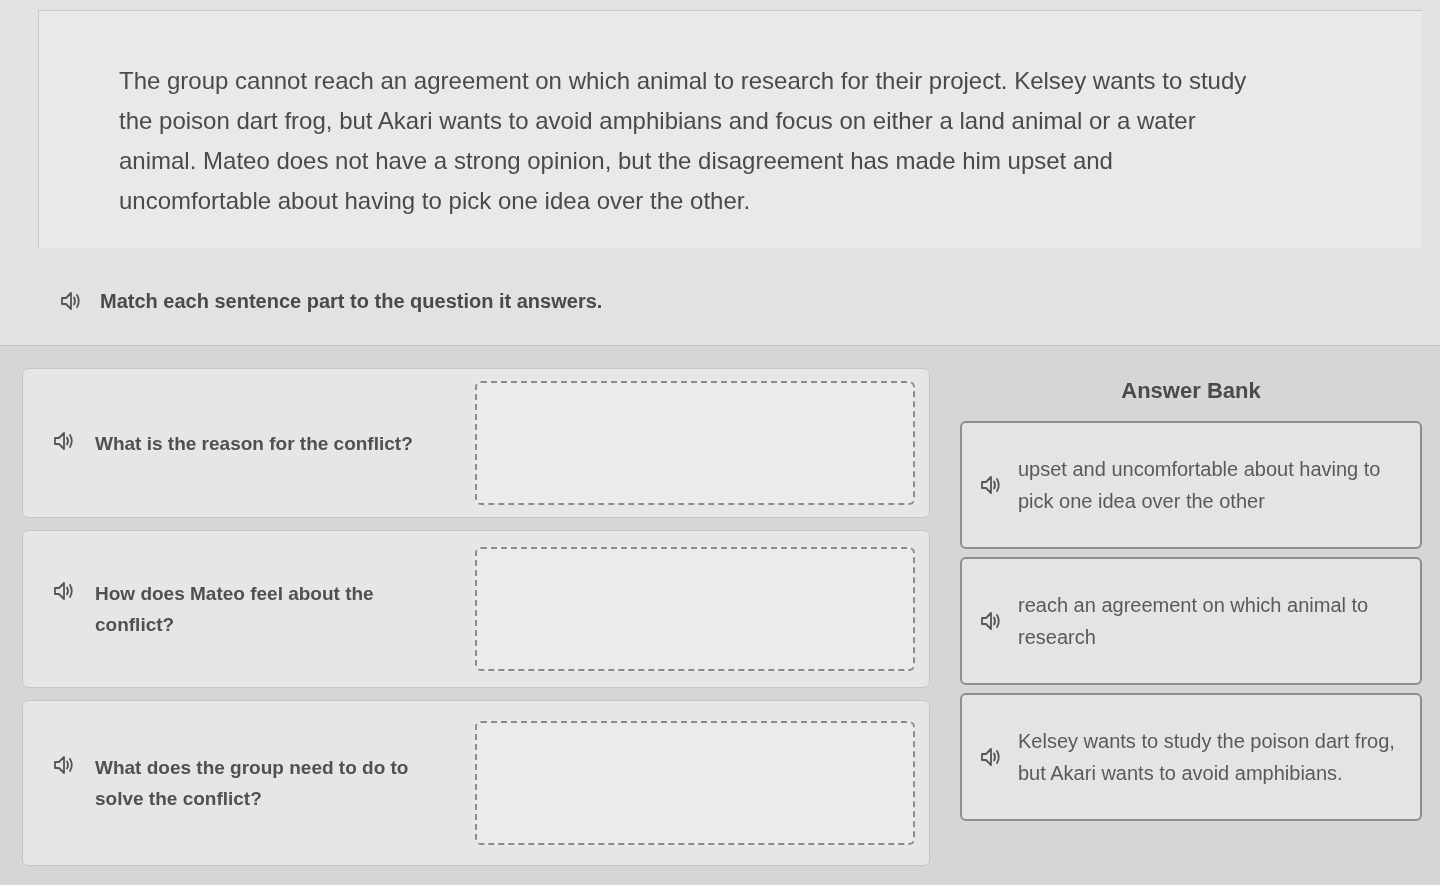 The height and width of the screenshot is (885, 1440). Describe the element at coordinates (1207, 757) in the screenshot. I see `answer-text: Kelsey wants to study the poison dart frog, but Akari wants to avoid amphibians.` at that location.